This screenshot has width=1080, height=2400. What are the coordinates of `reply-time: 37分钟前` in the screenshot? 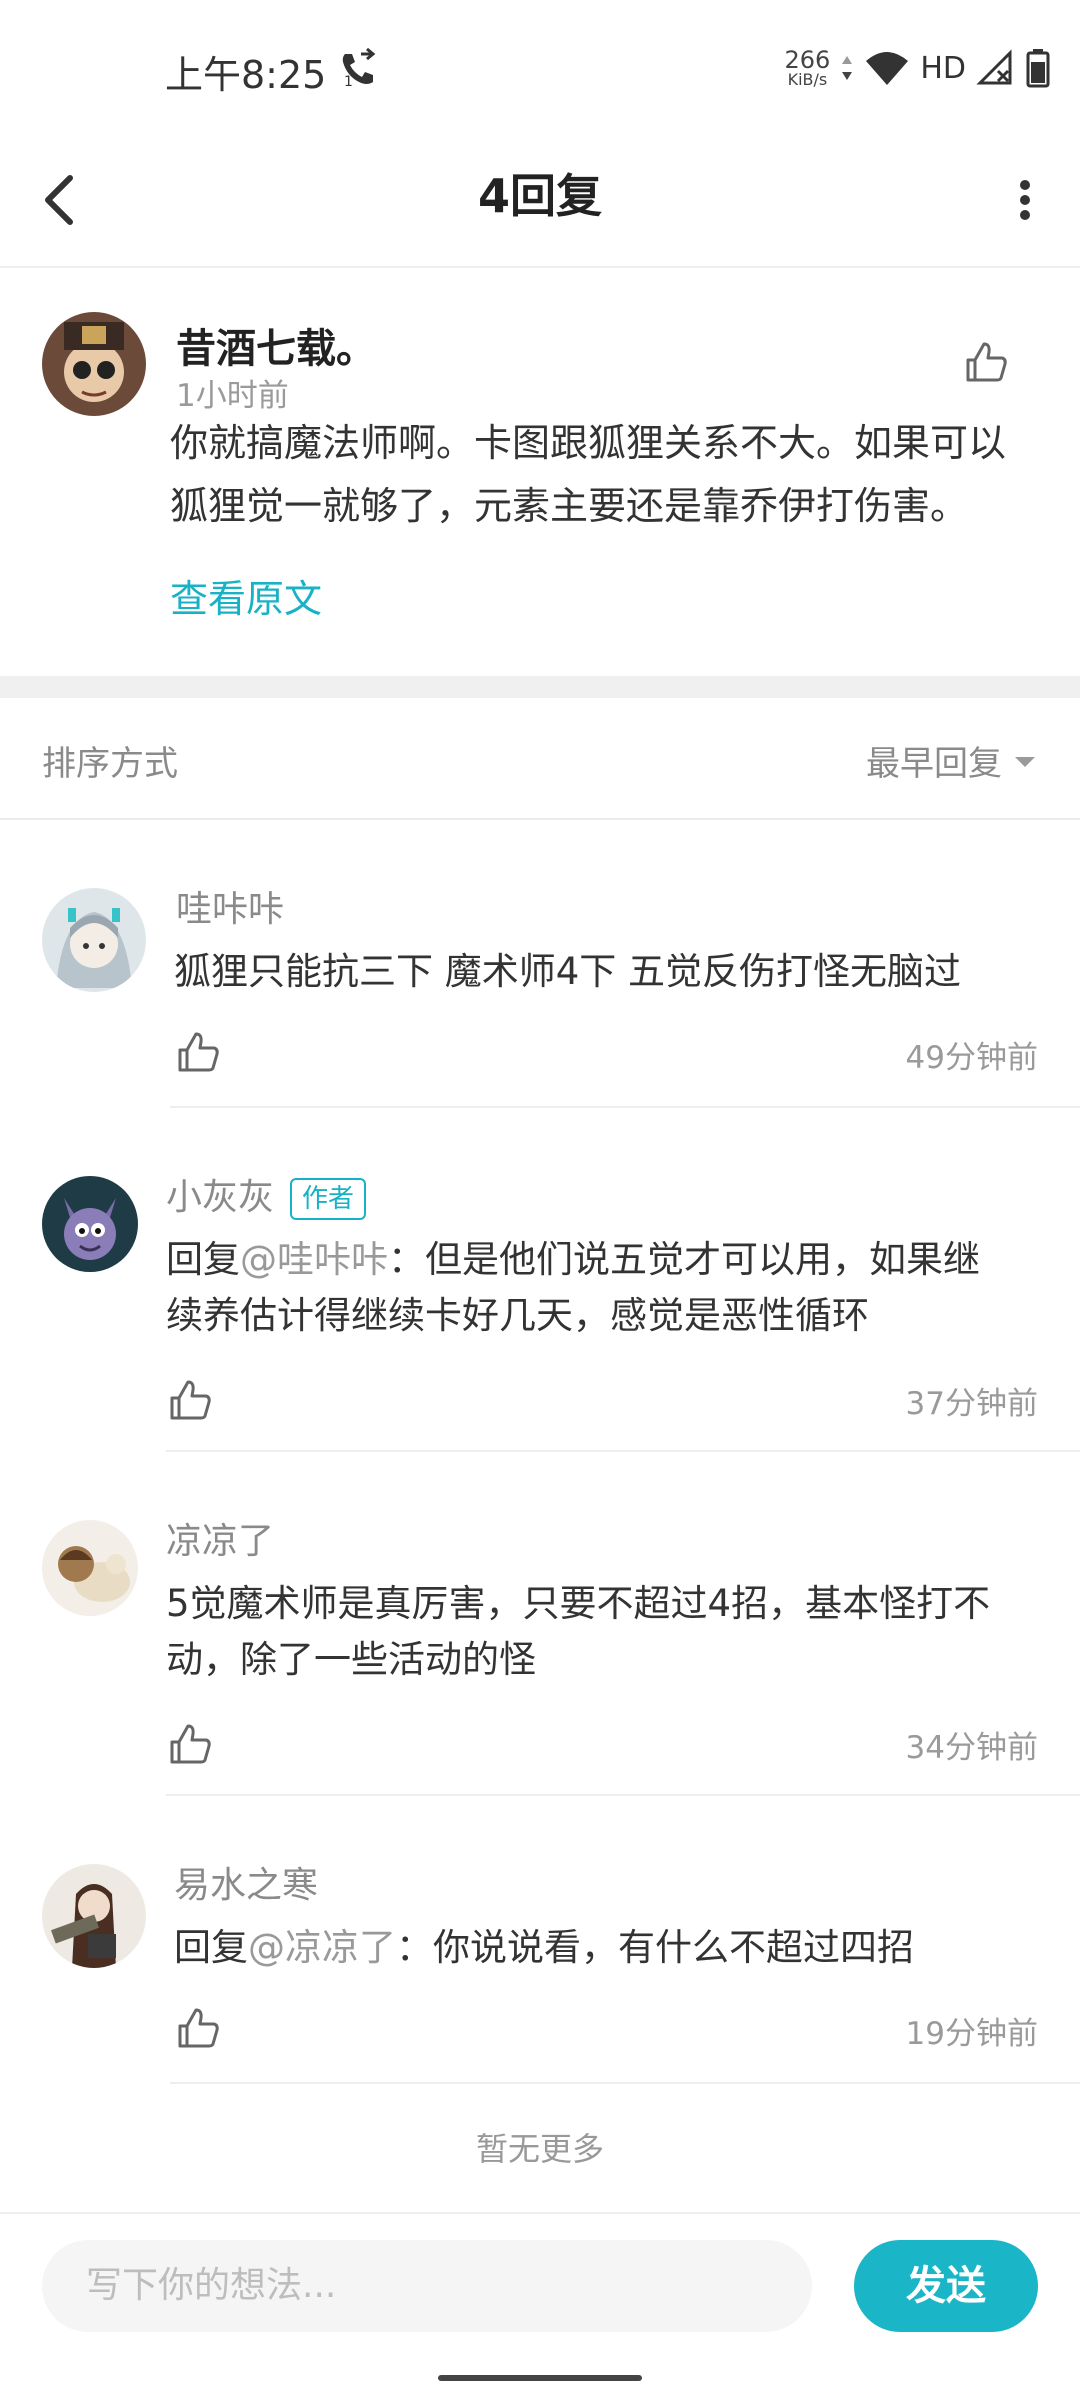 It's located at (971, 1404).